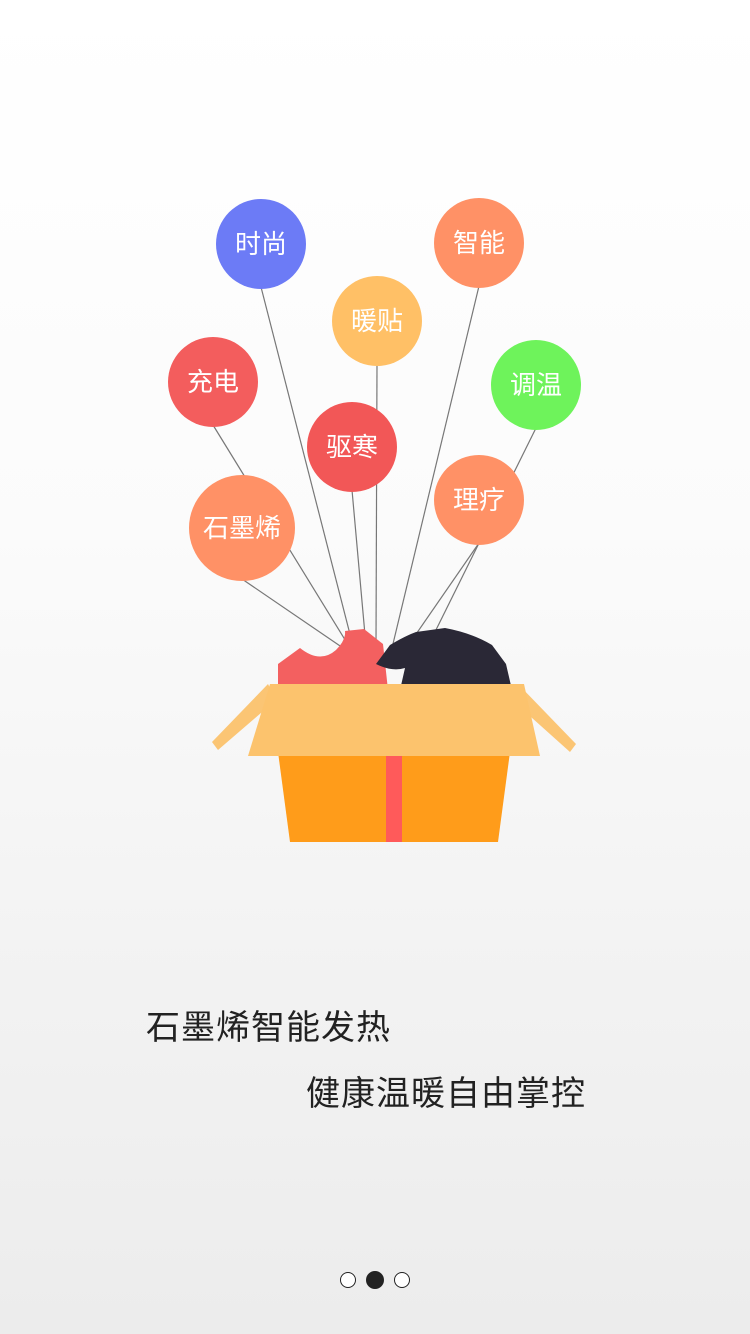 The height and width of the screenshot is (1334, 750). I want to click on balloon-heat-patch: 暖贴, so click(377, 321).